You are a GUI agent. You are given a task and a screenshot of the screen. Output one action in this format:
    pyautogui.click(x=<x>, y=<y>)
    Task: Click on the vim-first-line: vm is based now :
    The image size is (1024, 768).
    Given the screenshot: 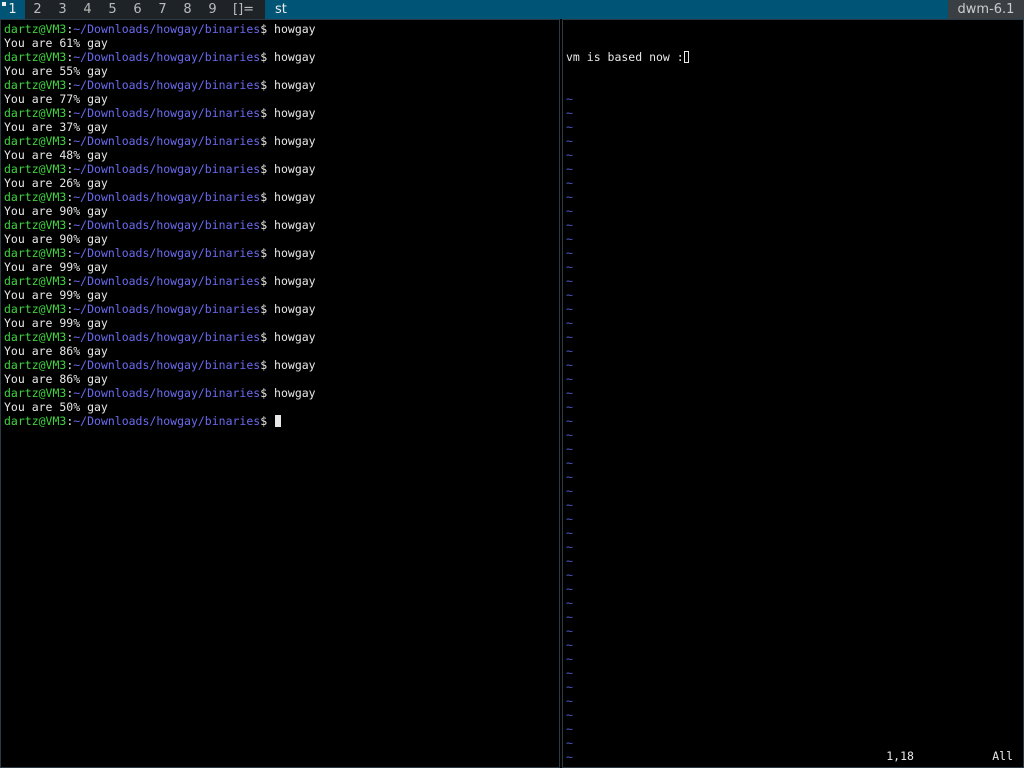 What is the action you would take?
    pyautogui.click(x=627, y=57)
    